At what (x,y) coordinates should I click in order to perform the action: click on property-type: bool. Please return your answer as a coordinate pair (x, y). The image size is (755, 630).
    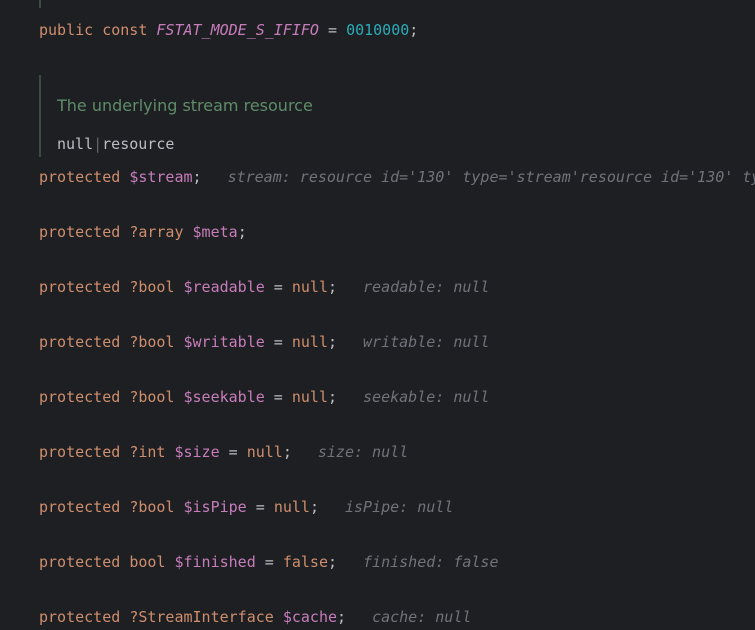
    Looking at the image, I should click on (147, 562).